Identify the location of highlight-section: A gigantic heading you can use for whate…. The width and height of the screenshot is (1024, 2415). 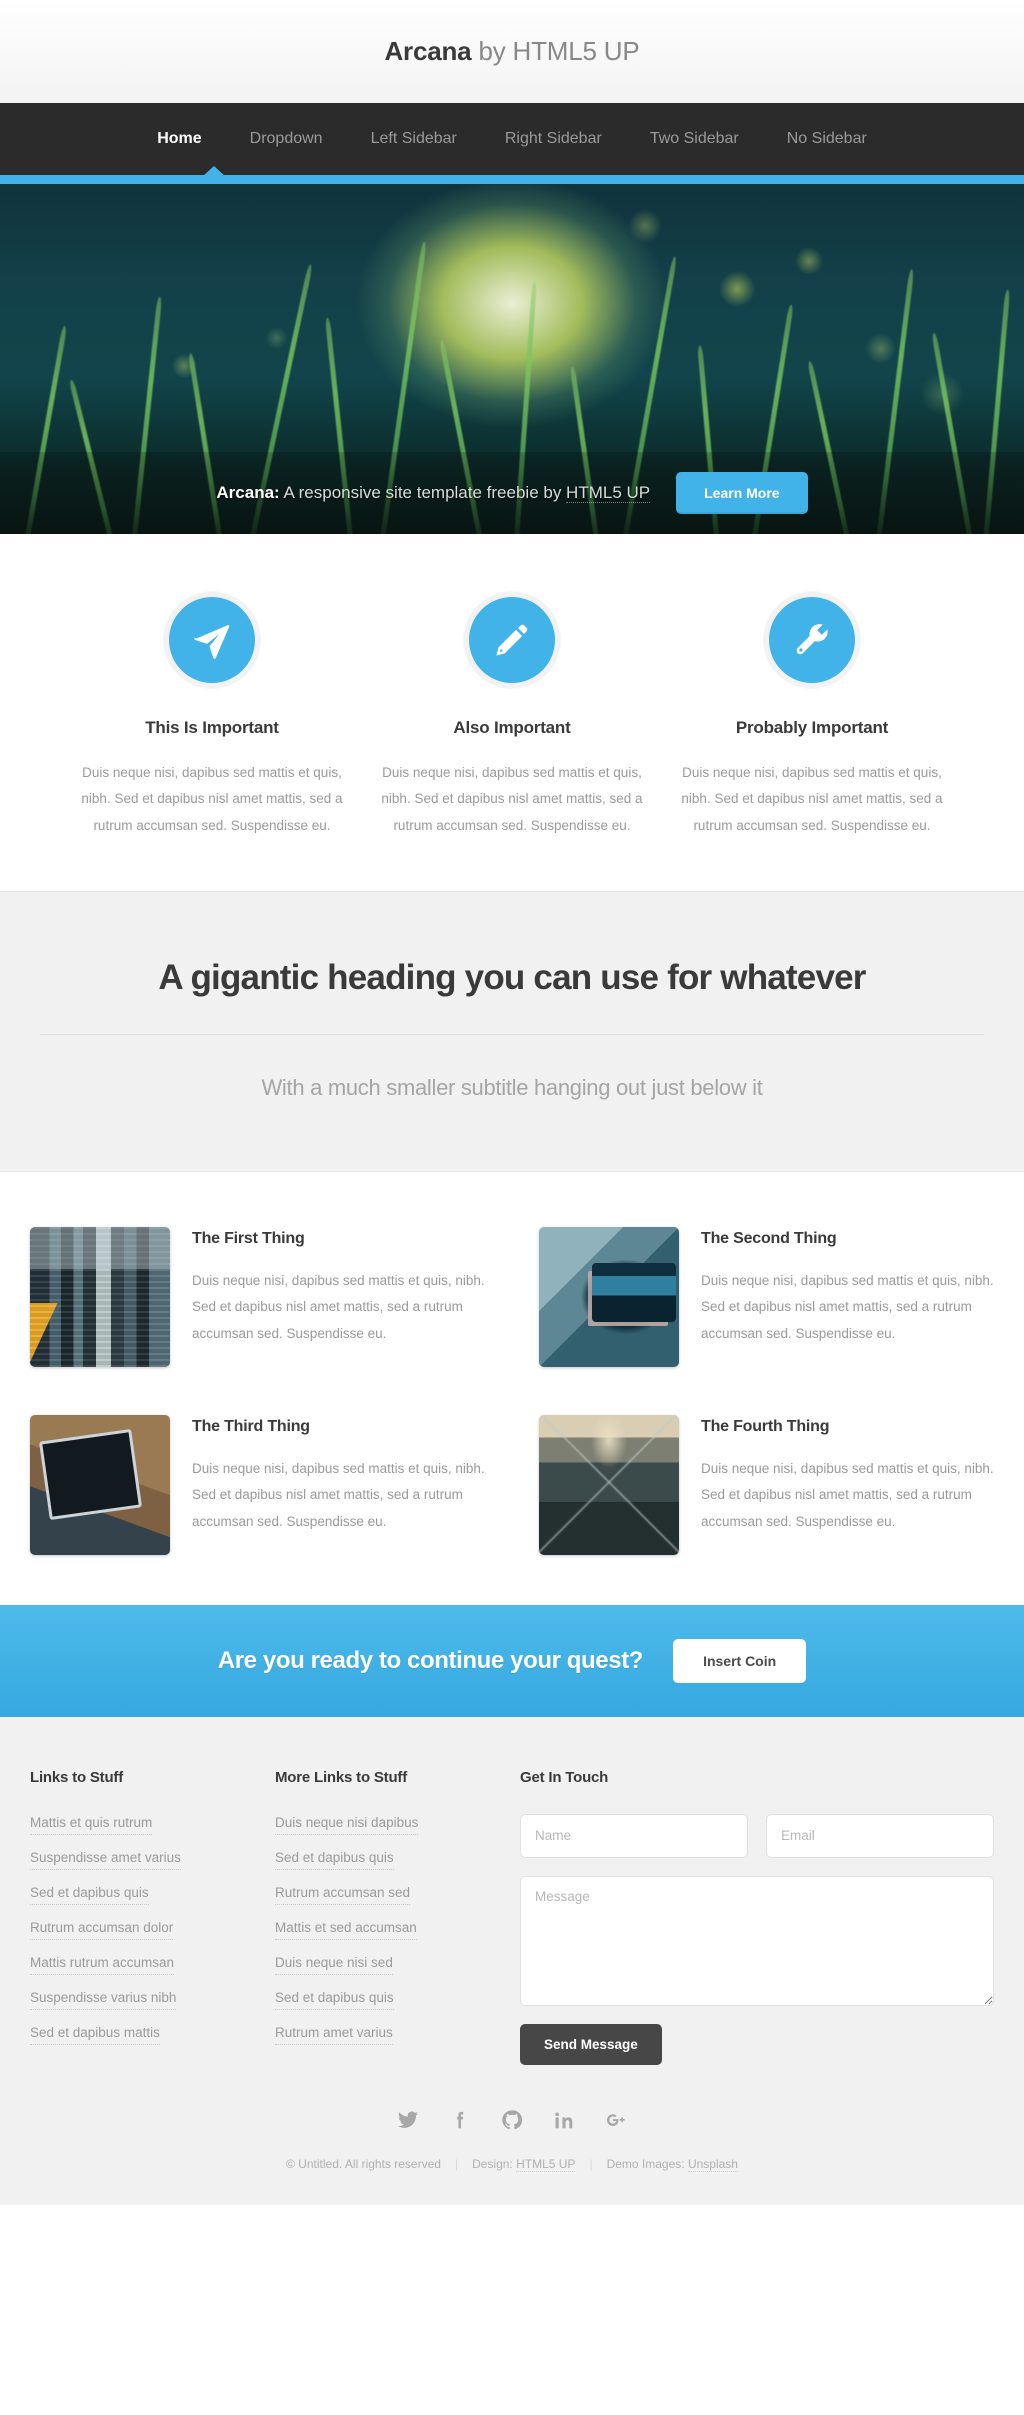
(512, 1031).